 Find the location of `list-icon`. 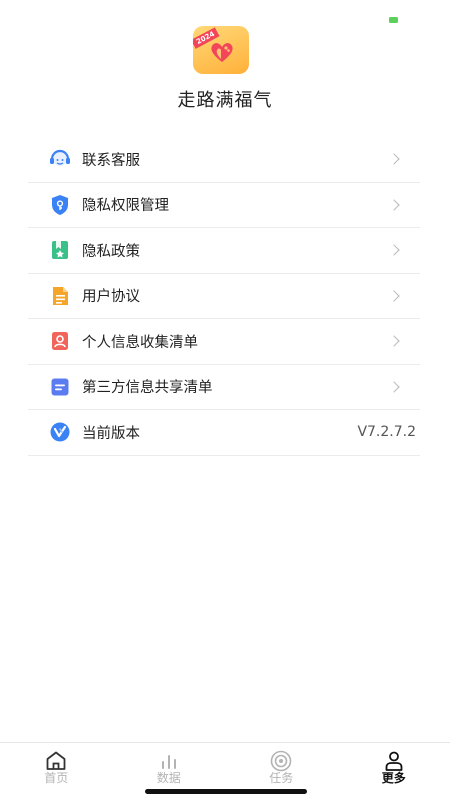

list-icon is located at coordinates (60, 387).